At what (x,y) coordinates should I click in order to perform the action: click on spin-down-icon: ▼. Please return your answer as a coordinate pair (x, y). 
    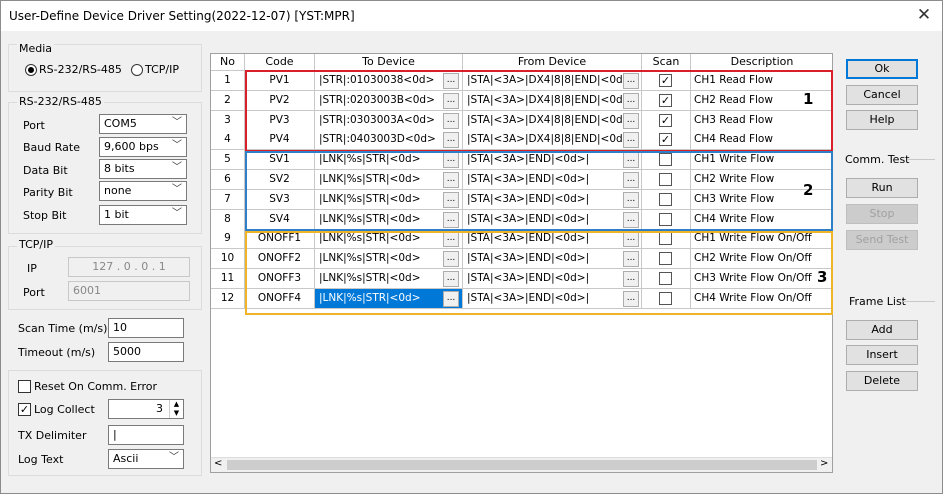
    Looking at the image, I should click on (176, 413).